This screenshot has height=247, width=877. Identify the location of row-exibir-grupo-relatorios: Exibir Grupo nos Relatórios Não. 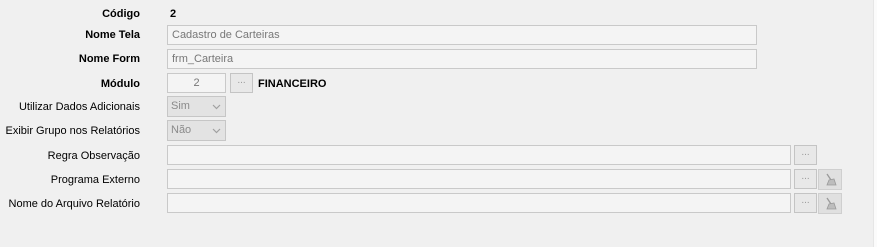
(436, 131).